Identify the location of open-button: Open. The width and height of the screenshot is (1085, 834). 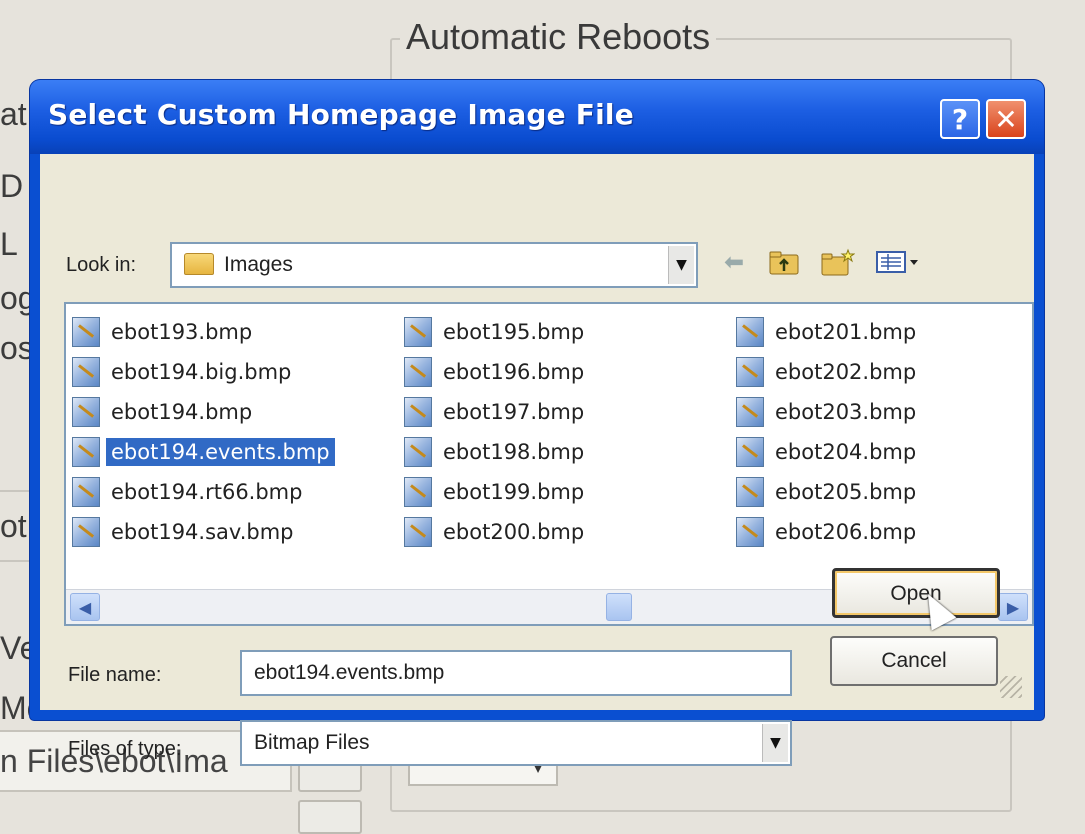
(916, 593).